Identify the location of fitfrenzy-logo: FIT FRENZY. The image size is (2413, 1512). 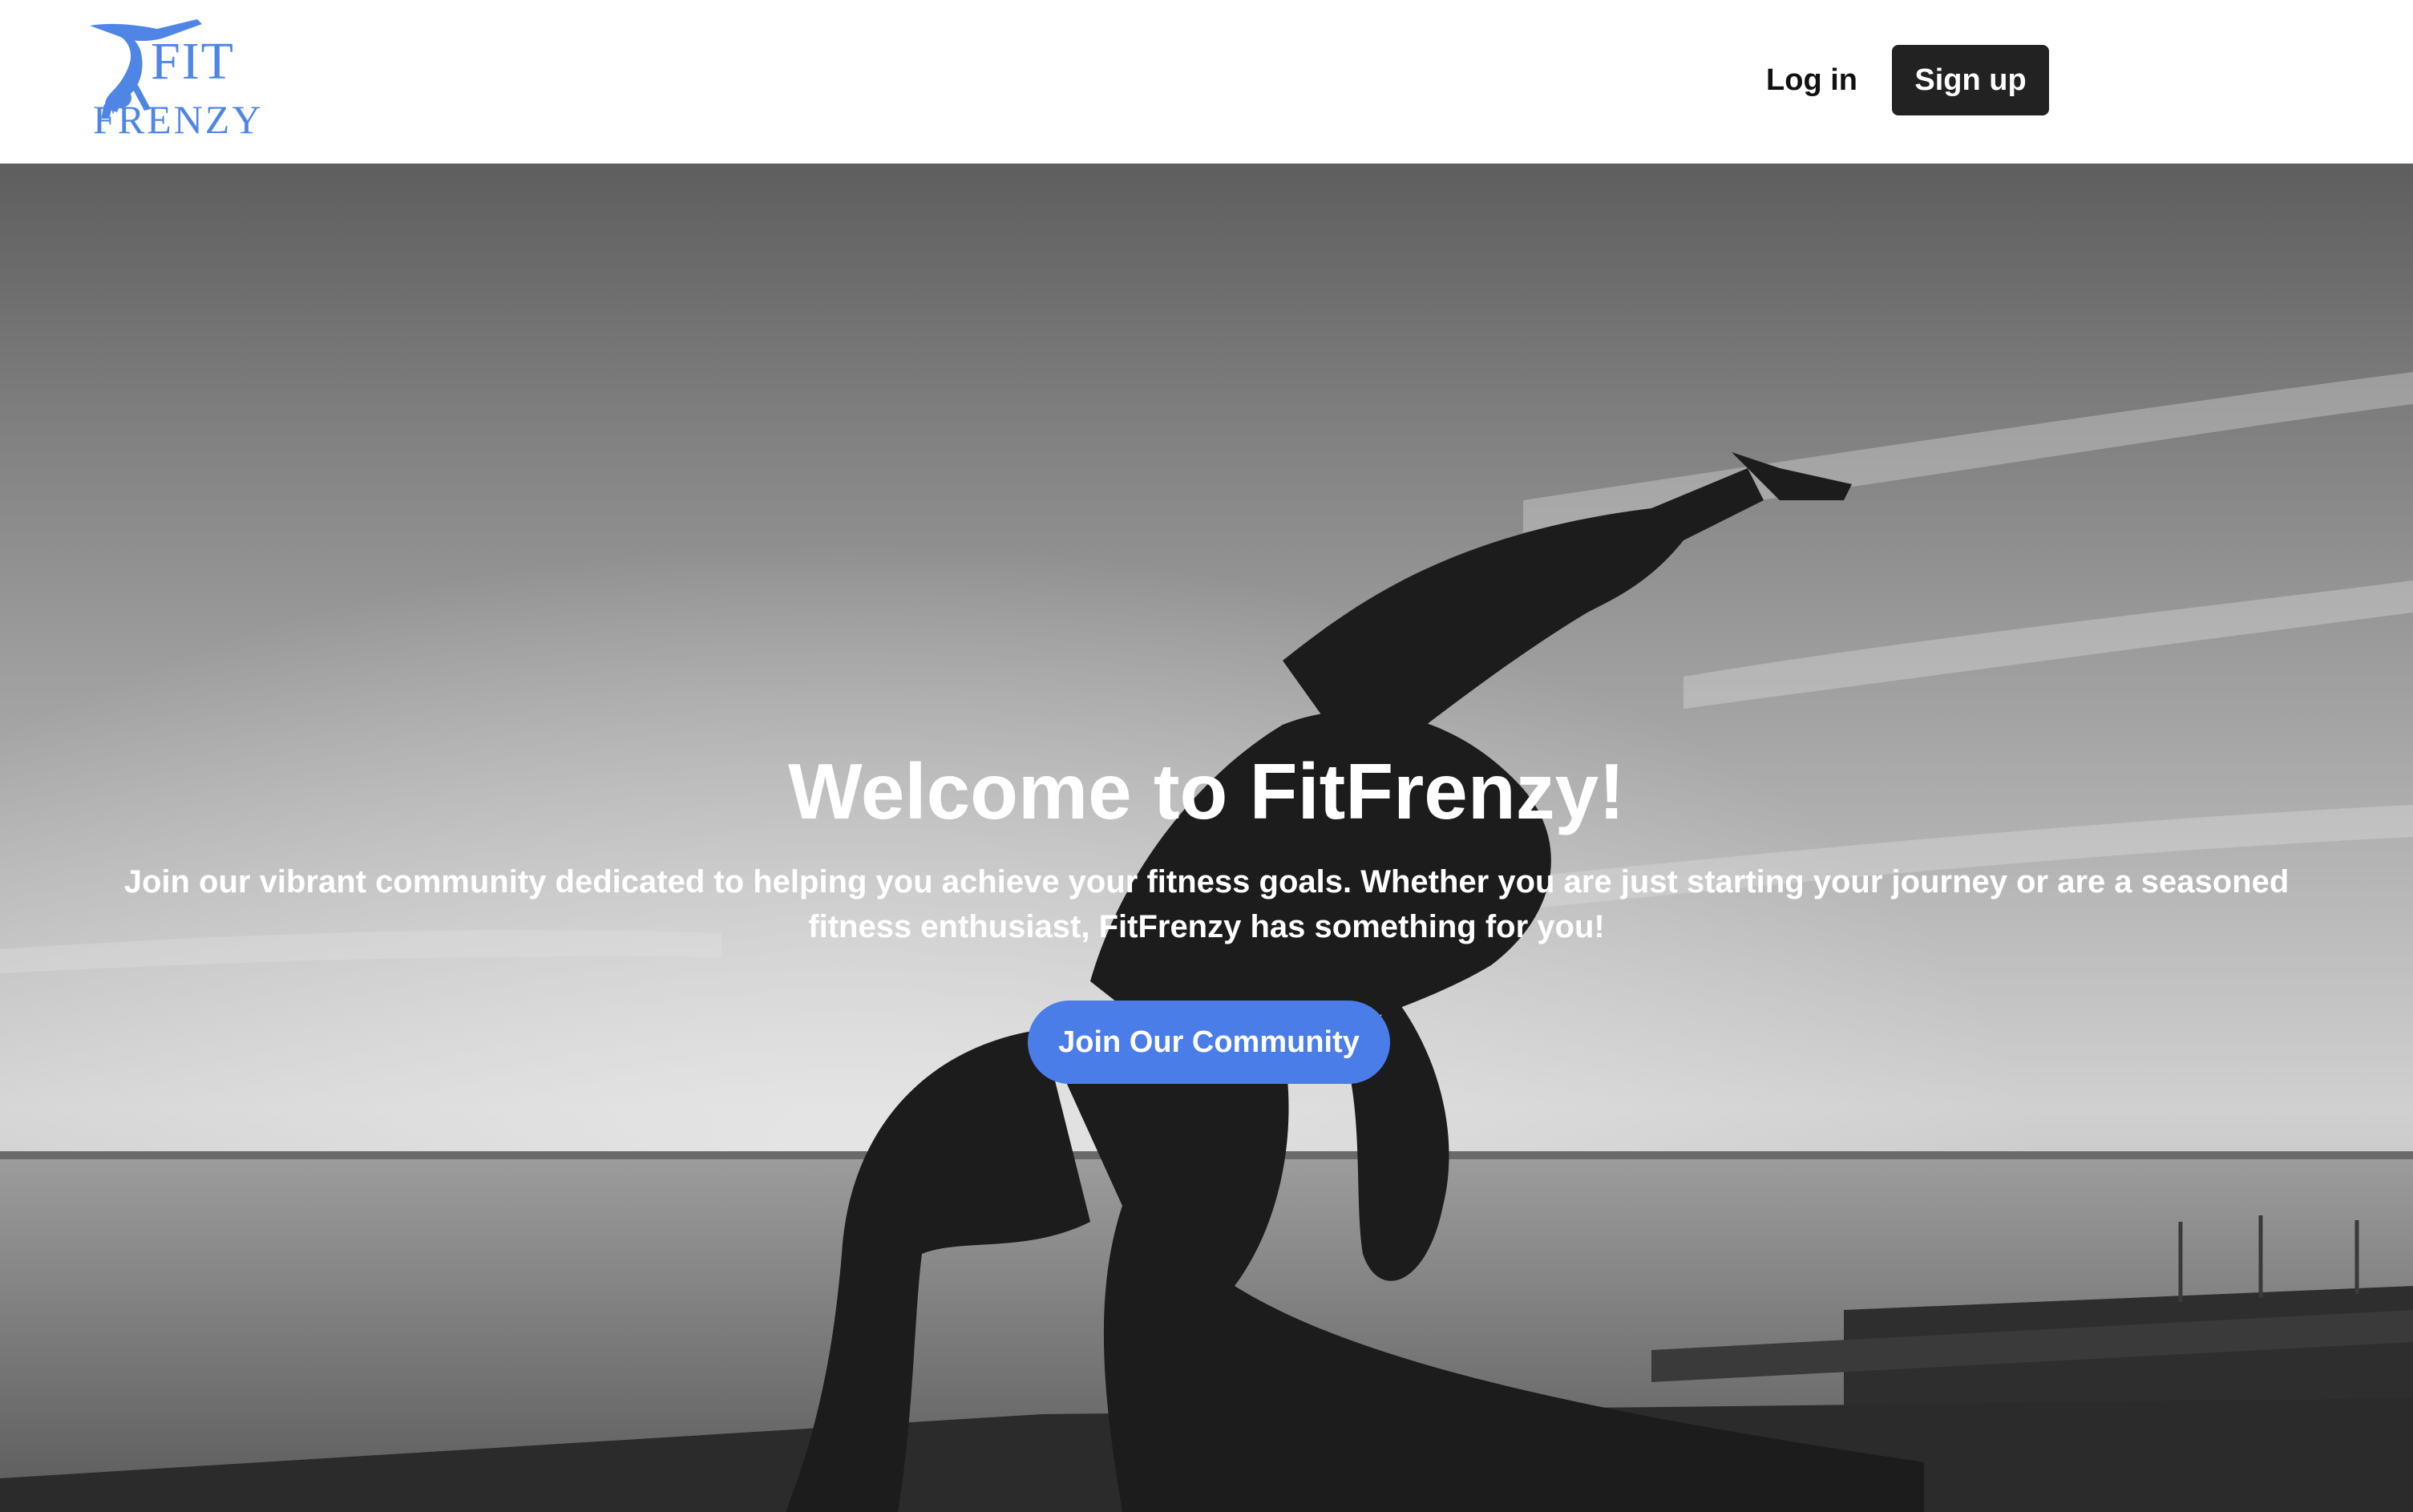
(177, 78).